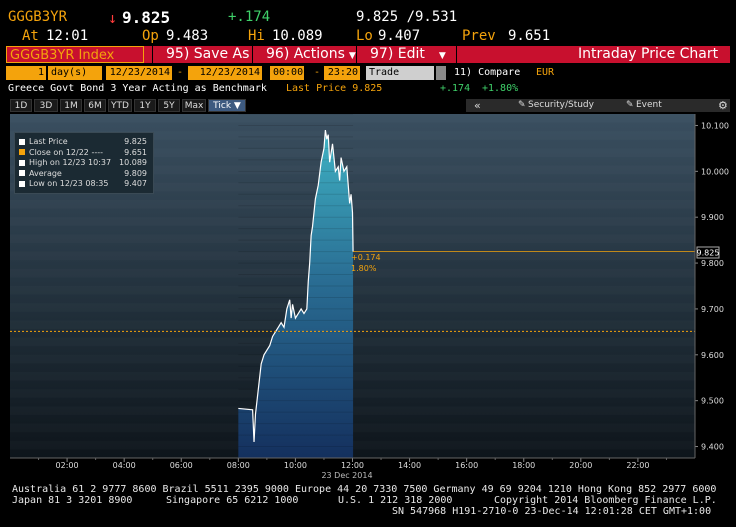 Image resolution: width=736 pixels, height=527 pixels. I want to click on legend-value: 9.809, so click(135, 173).